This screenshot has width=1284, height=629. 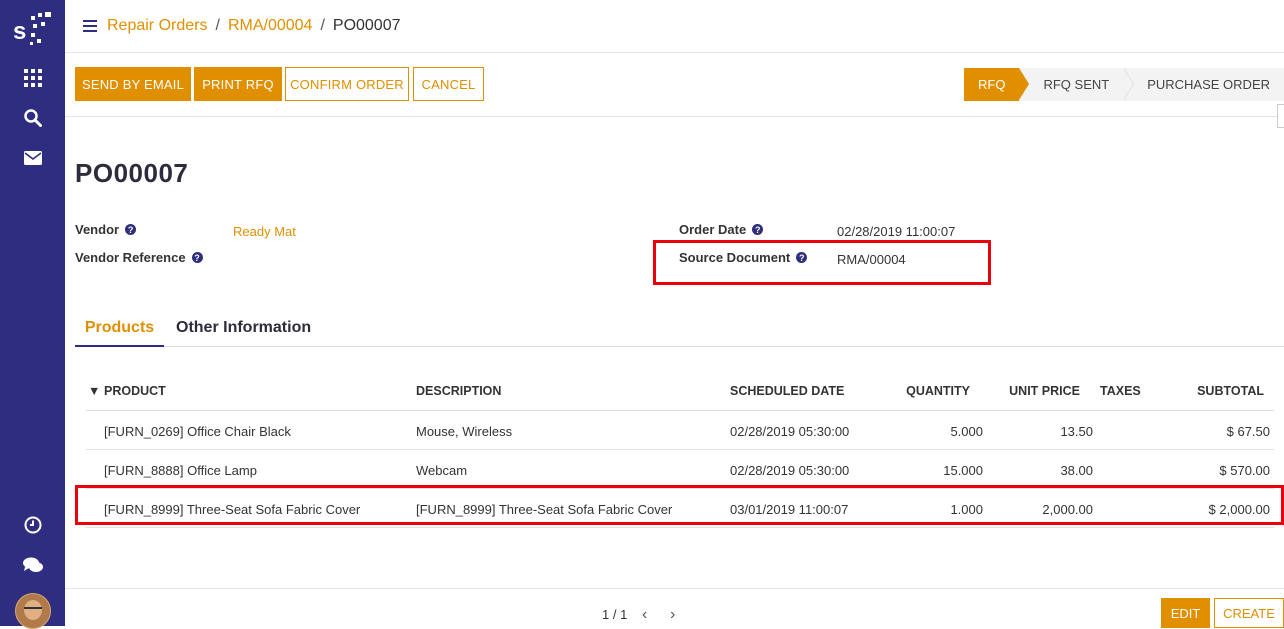 I want to click on cell-unit-price: 38.00, so click(x=1076, y=470).